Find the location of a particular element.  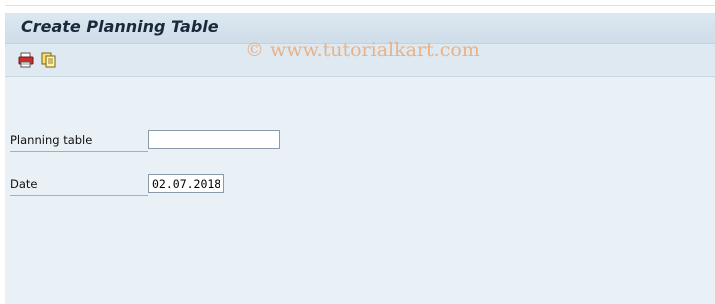

page-title: Create Planning Table is located at coordinates (120, 26).